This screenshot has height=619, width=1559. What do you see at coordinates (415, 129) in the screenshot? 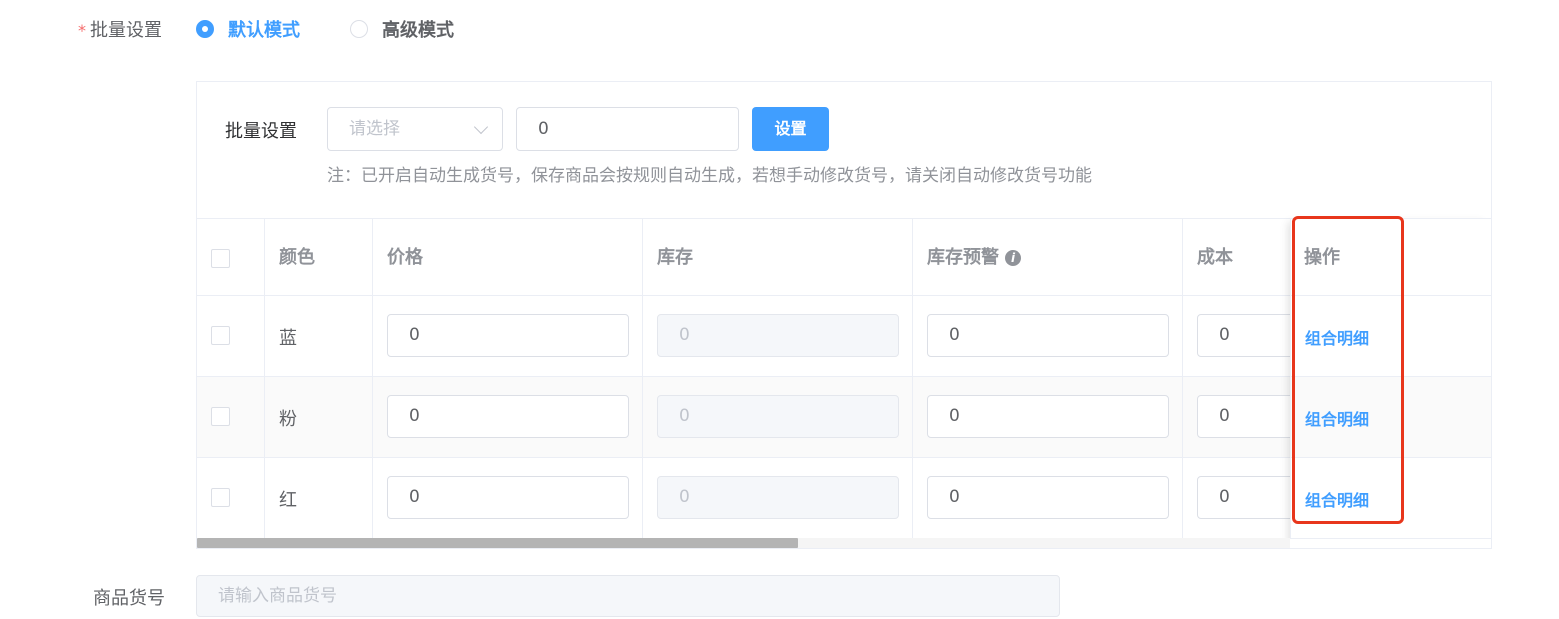
I see `batch-field-select: 请选择` at bounding box center [415, 129].